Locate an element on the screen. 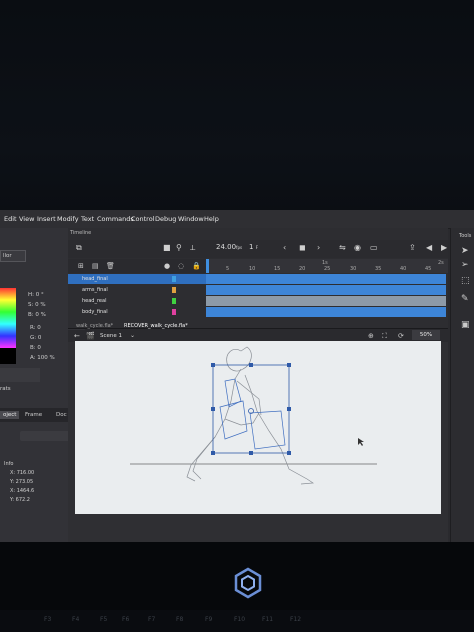 Image resolution: width=474 pixels, height=632 pixels. ruler-mark: 40 is located at coordinates (403, 269).